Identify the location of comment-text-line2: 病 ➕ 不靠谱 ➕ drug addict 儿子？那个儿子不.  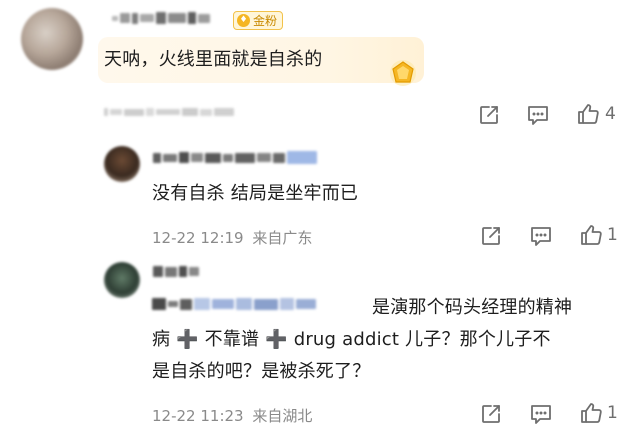
(351, 339).